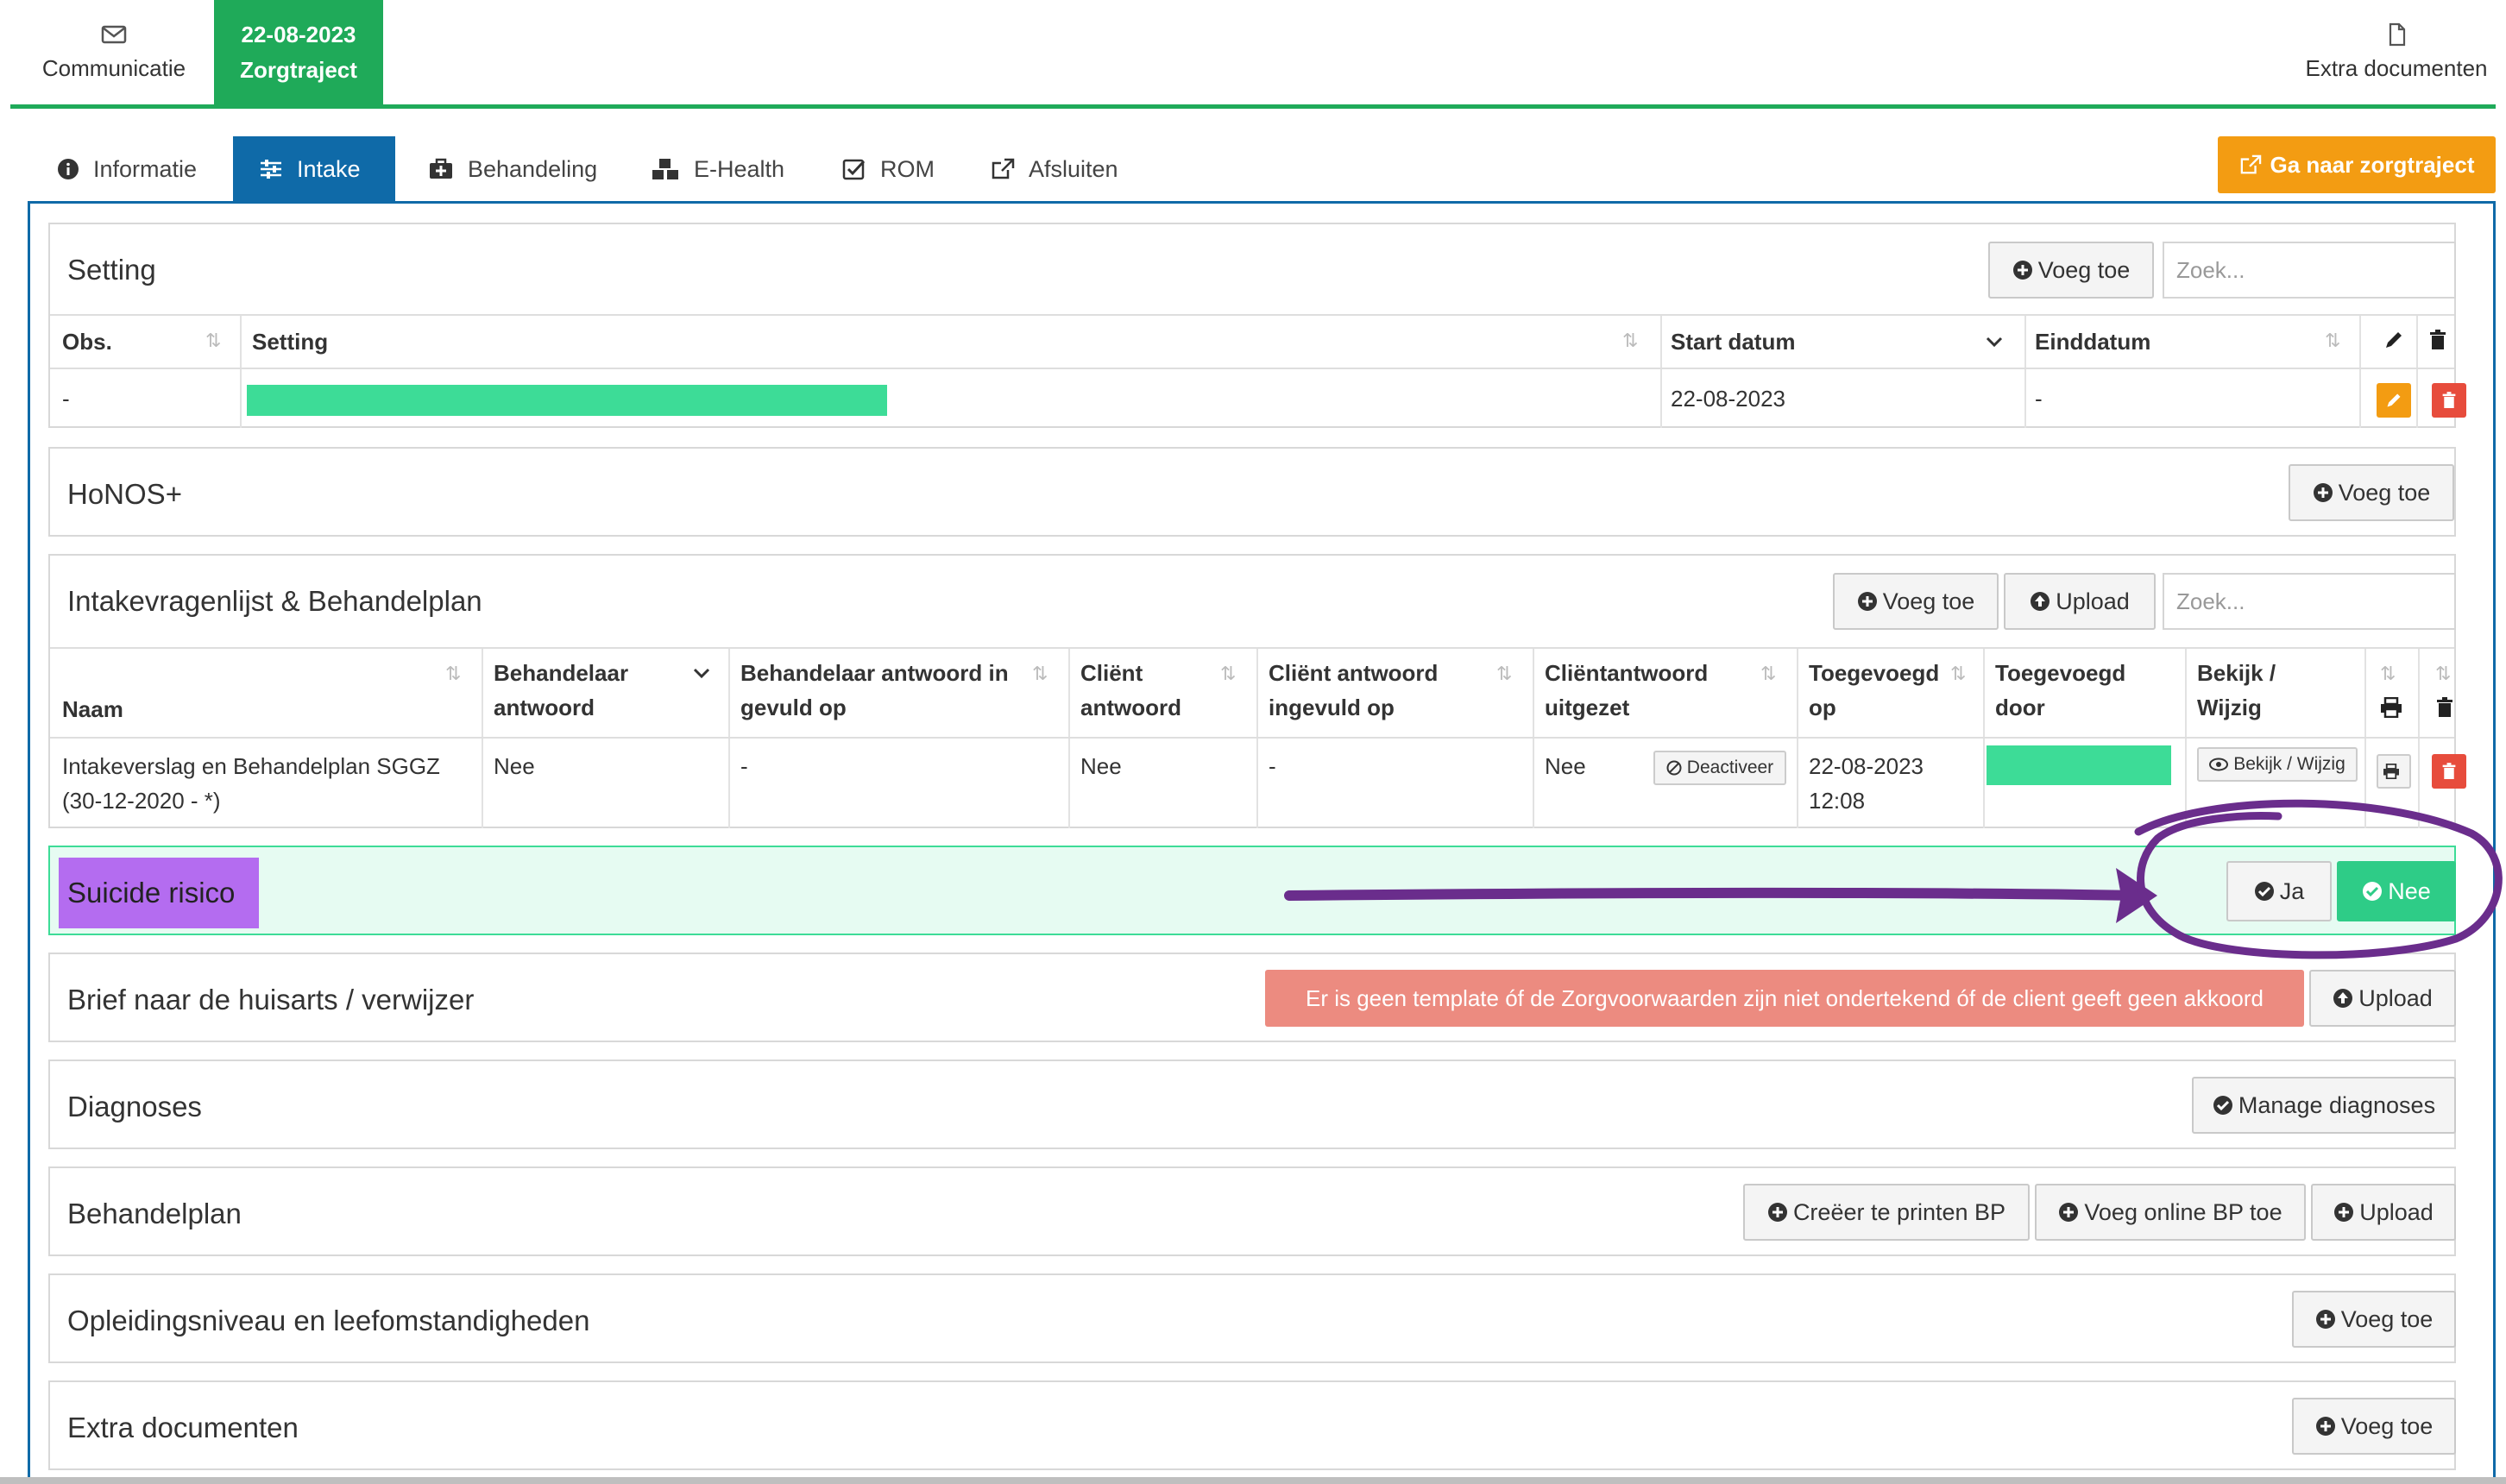 Image resolution: width=2506 pixels, height=1484 pixels. I want to click on annotation-circle, so click(2319, 879).